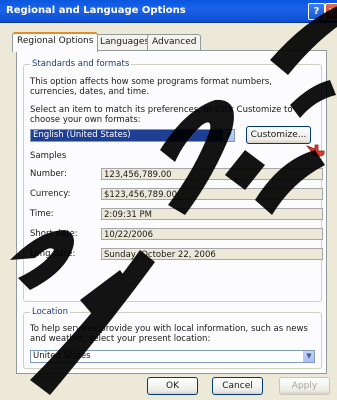 This screenshot has height=400, width=337. I want to click on hand-cursor-icon, so click(315, 150).